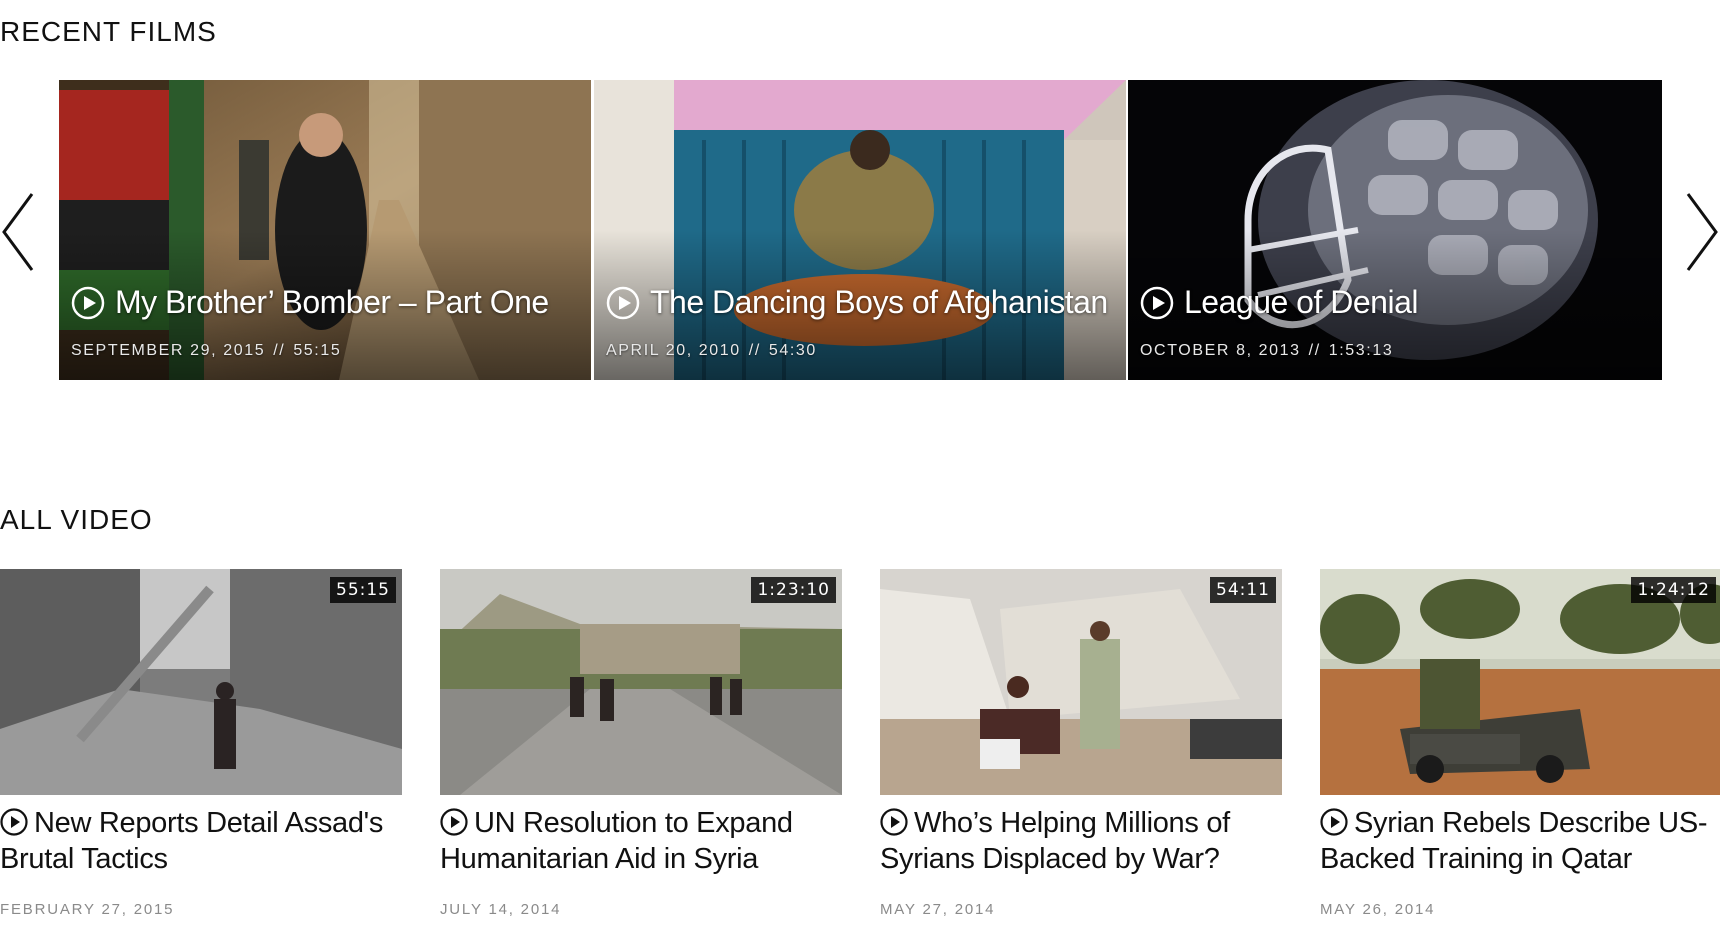 The height and width of the screenshot is (941, 1720). What do you see at coordinates (879, 302) in the screenshot?
I see `film-title: The Dancing Boys of Afghanistan` at bounding box center [879, 302].